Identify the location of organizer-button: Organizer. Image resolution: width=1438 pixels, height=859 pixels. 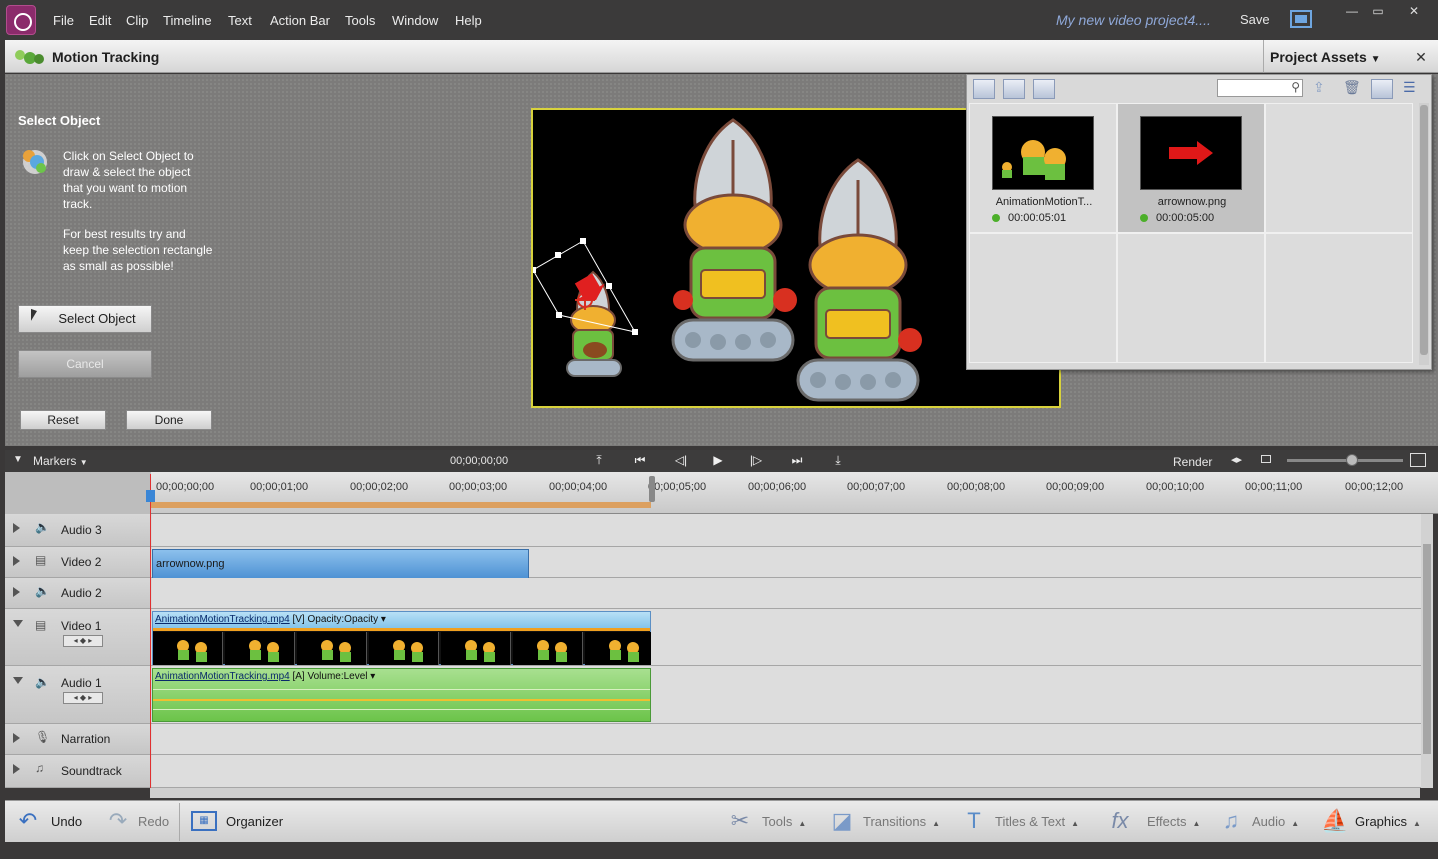
(254, 821).